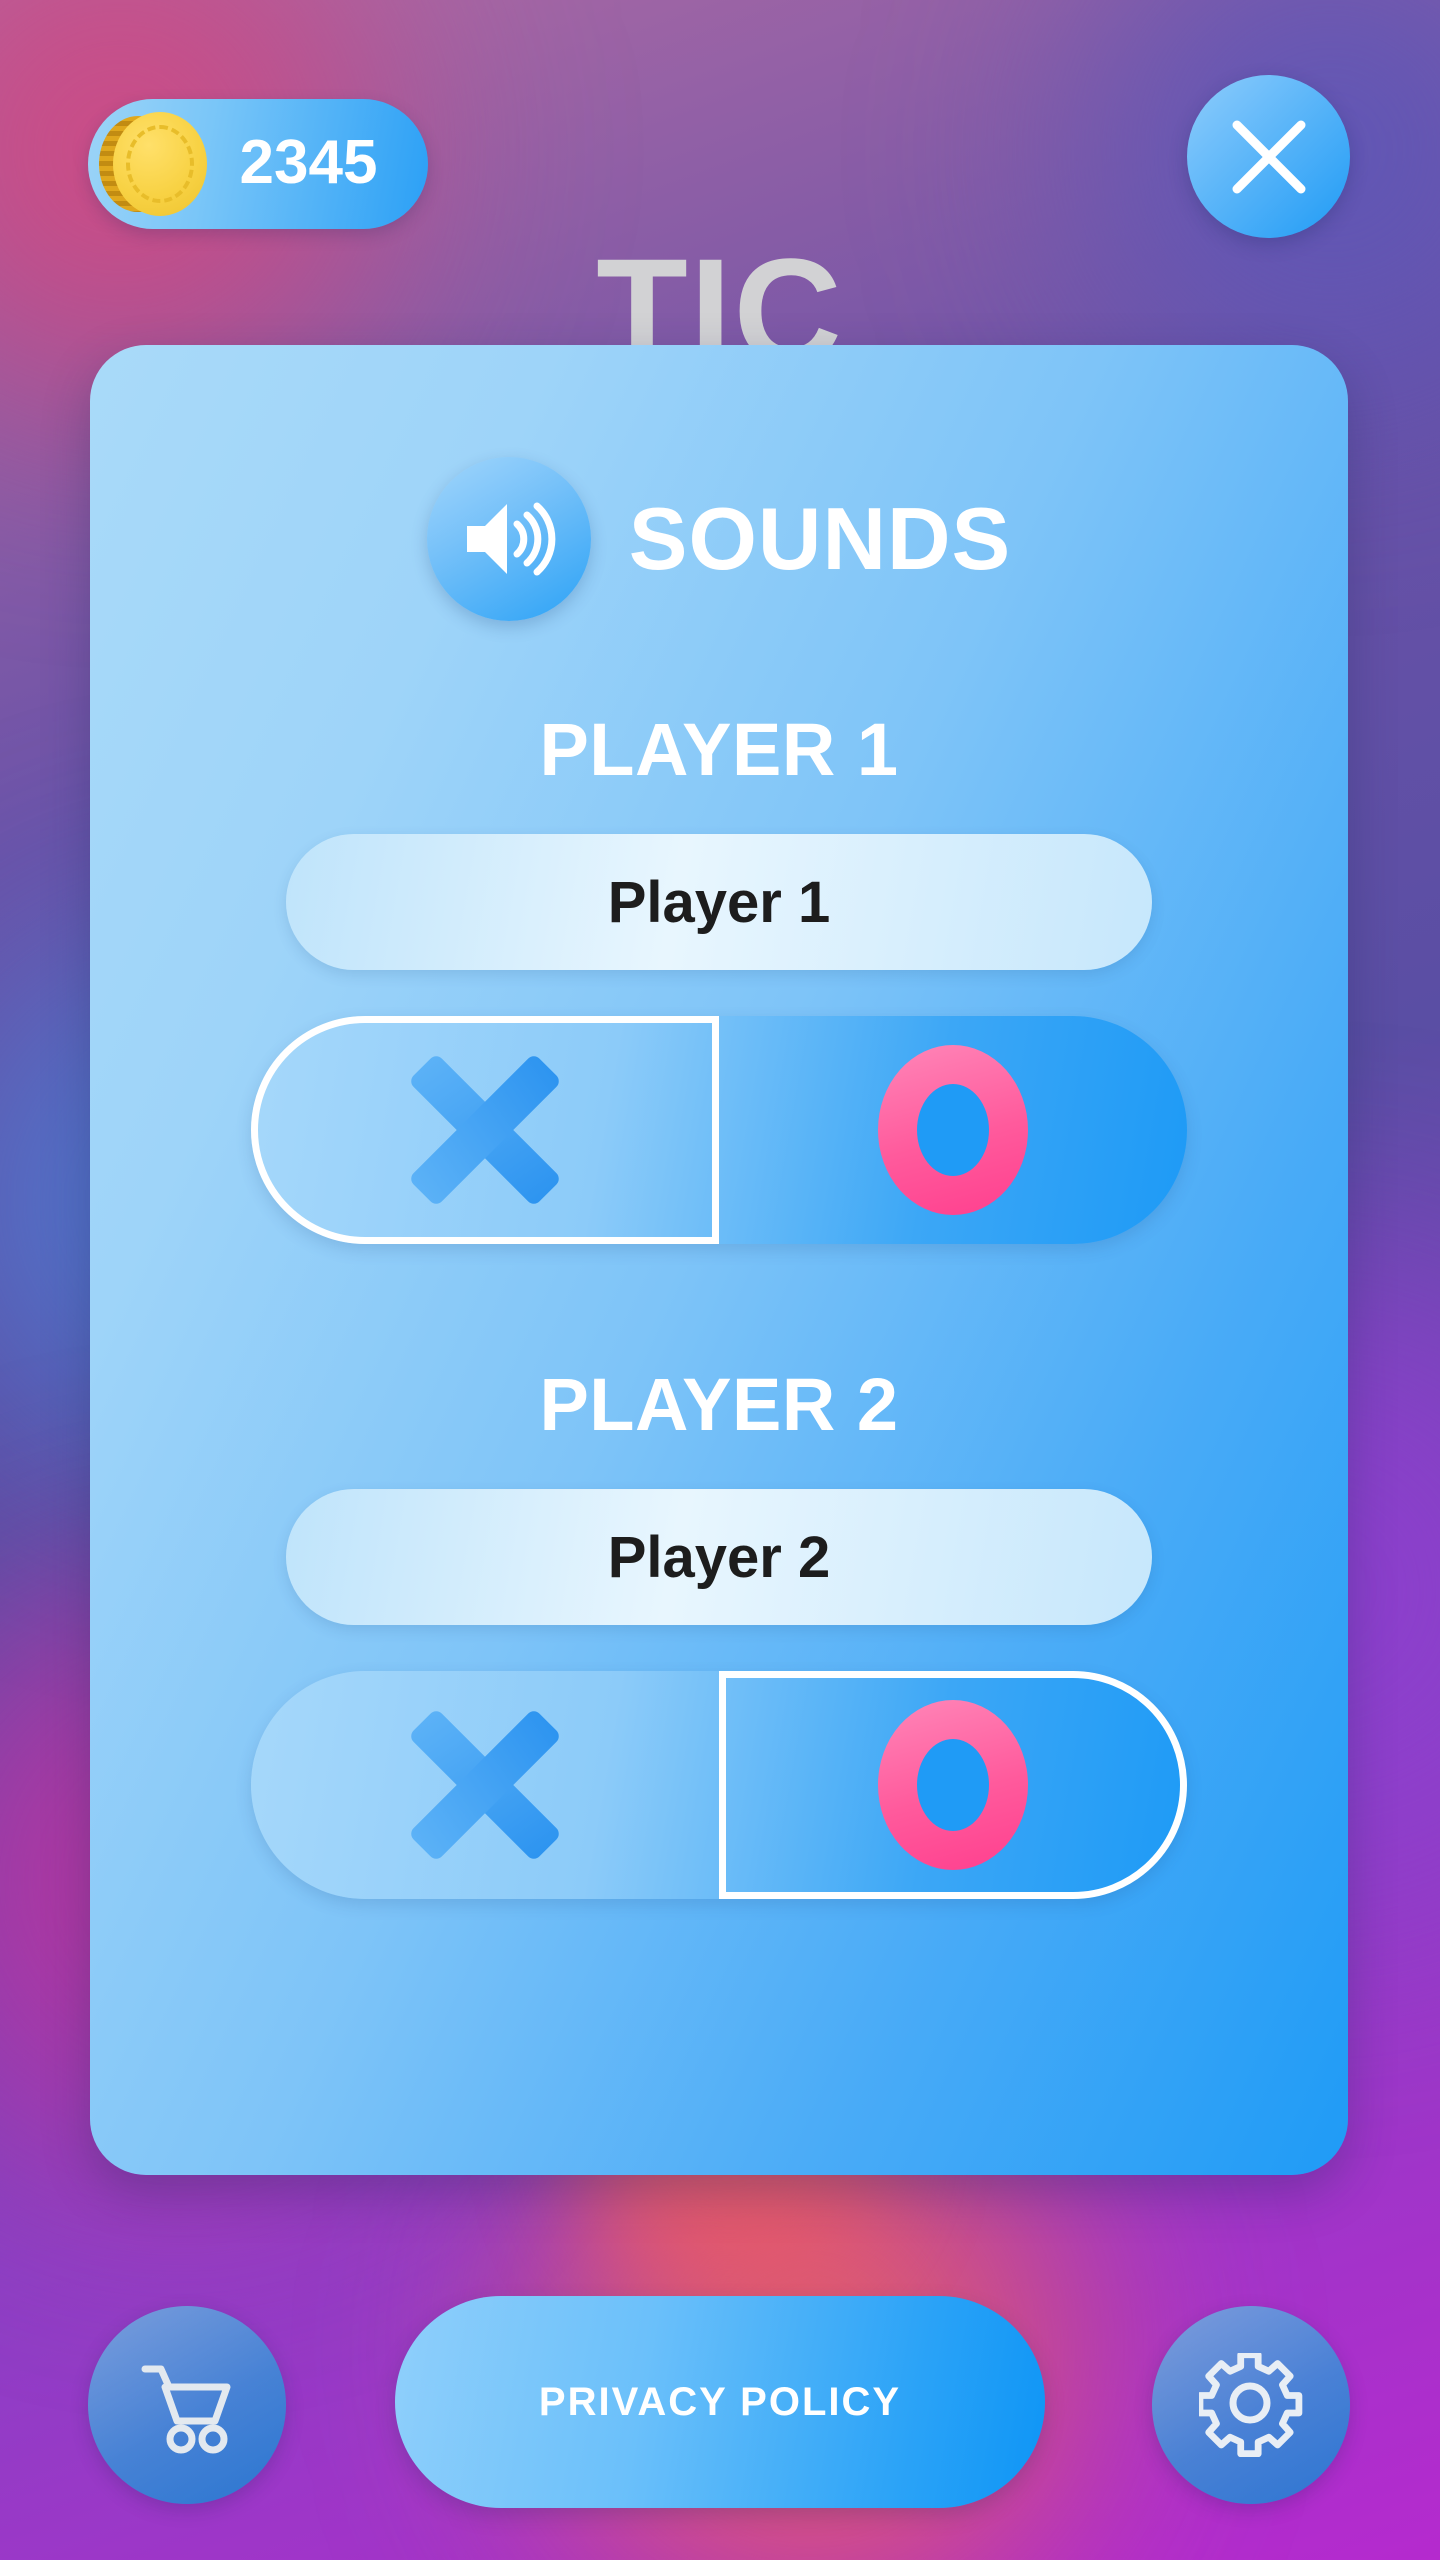  I want to click on close-button, so click(1268, 156).